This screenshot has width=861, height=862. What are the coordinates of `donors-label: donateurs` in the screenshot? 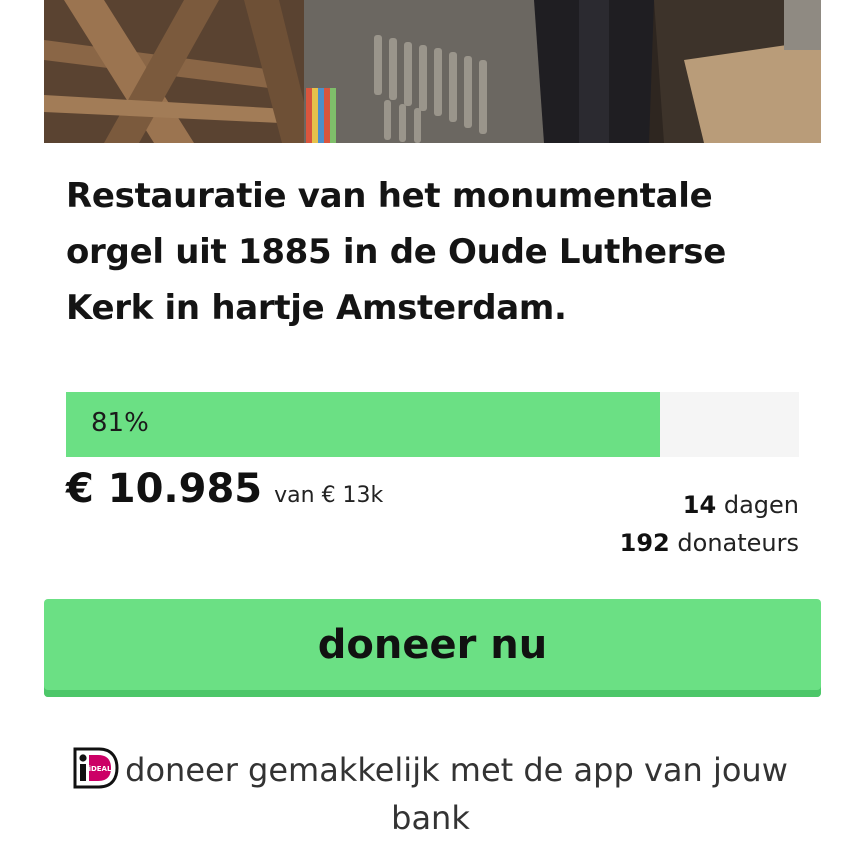 It's located at (738, 543).